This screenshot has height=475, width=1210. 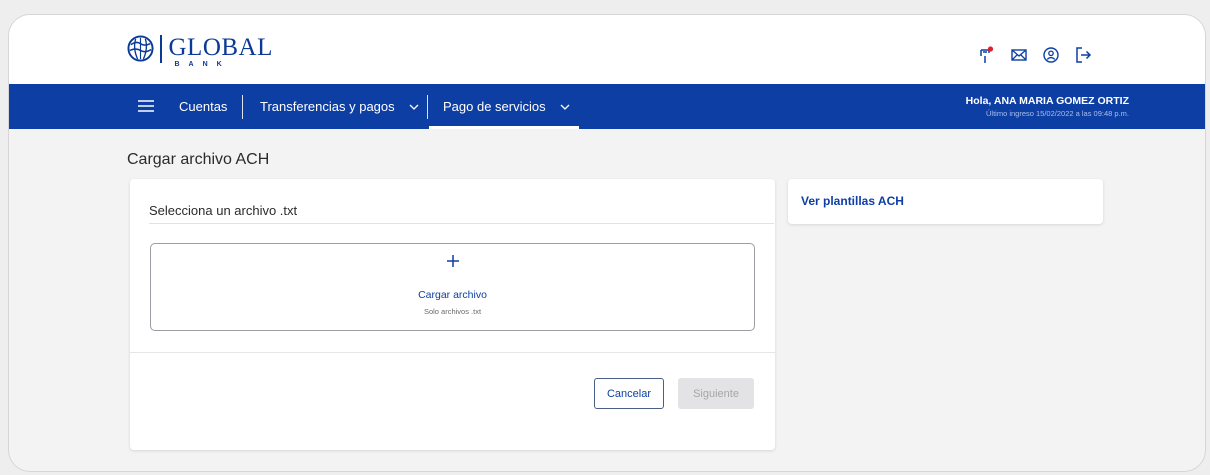 What do you see at coordinates (945, 201) in the screenshot?
I see `templates-card: Ver plantillas ACH` at bounding box center [945, 201].